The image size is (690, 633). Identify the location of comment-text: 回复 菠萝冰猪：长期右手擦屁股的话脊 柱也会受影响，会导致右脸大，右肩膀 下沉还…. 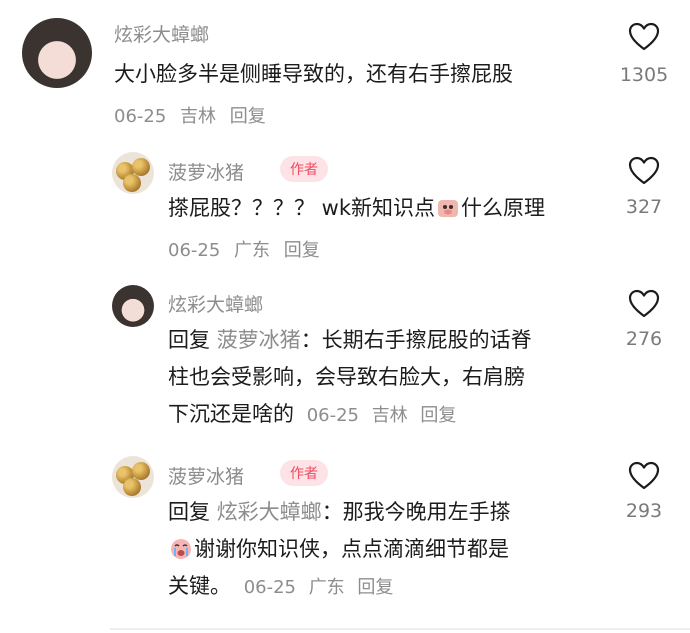
(388, 378).